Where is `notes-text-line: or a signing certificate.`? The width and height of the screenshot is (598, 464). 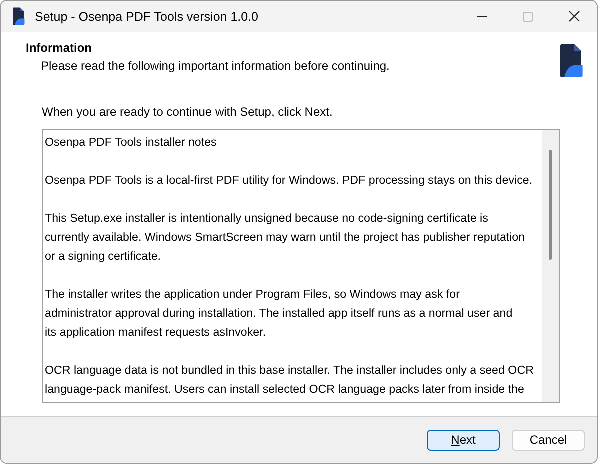 notes-text-line: or a signing certificate. is located at coordinates (103, 257).